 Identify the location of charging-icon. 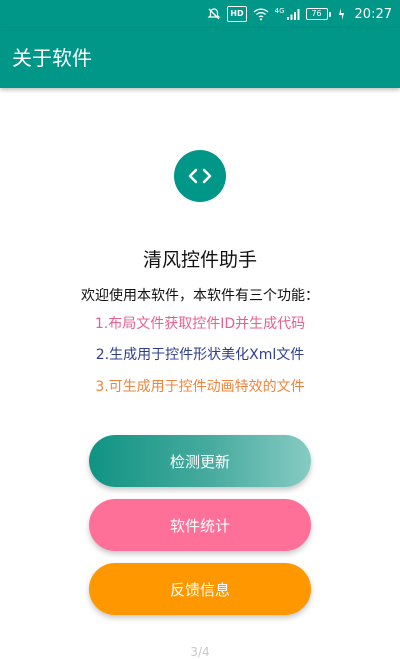
(342, 14).